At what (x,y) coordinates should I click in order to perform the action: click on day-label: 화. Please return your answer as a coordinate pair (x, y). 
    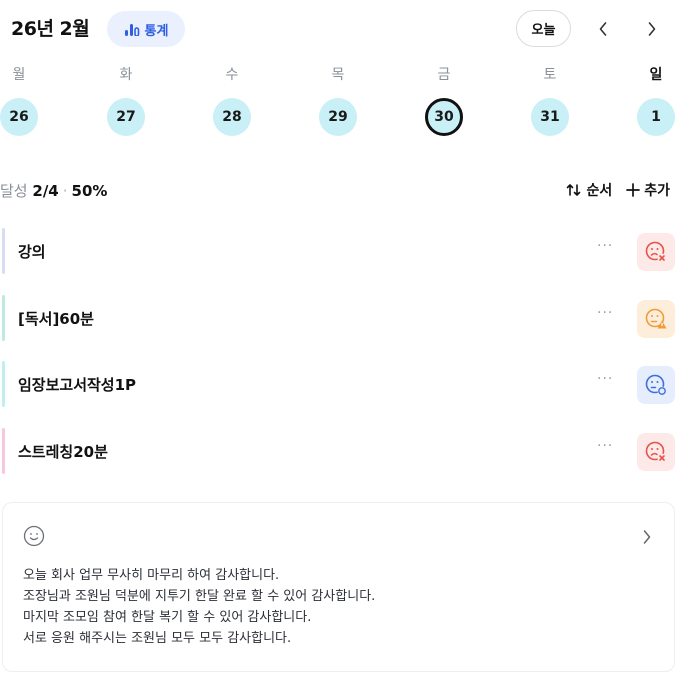
    Looking at the image, I should click on (126, 75).